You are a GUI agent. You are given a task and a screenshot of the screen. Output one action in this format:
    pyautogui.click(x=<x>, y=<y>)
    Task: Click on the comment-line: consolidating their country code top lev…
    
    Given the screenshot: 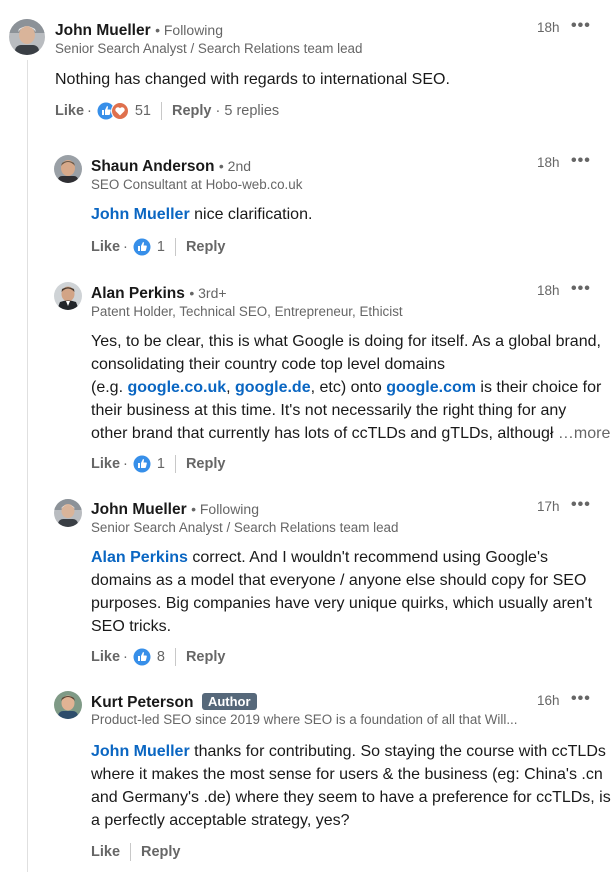 What is the action you would take?
    pyautogui.click(x=268, y=364)
    